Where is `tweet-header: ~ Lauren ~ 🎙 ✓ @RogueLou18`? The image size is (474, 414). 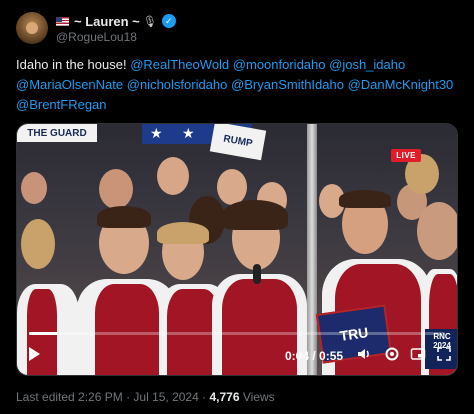
tweet-header: ~ Lauren ~ 🎙 ✓ @RogueLou18 is located at coordinates (236, 30).